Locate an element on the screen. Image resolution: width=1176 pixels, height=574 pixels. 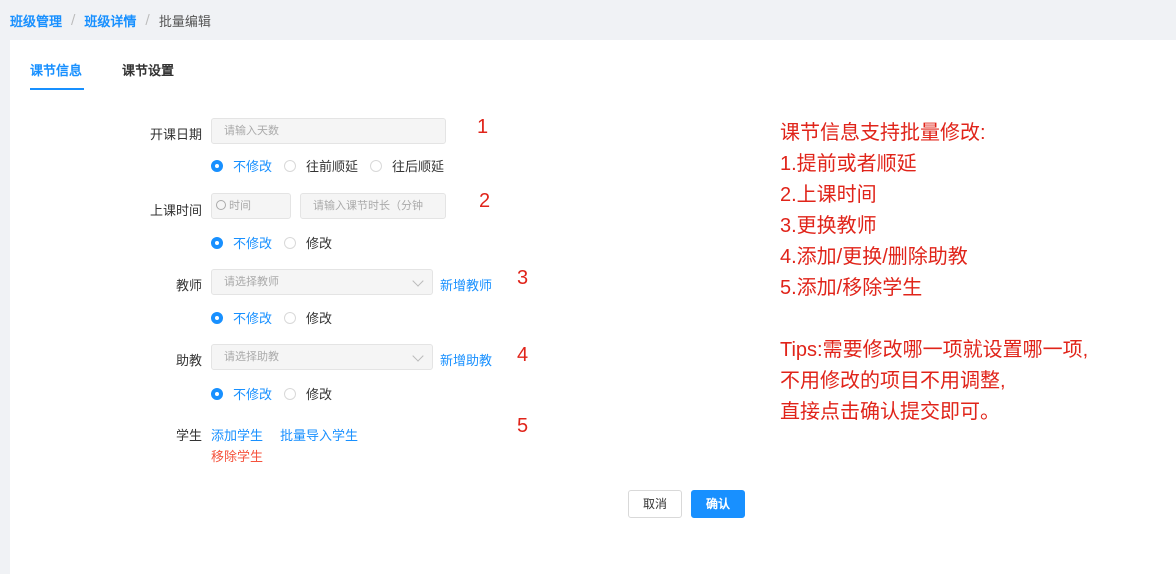
note-line: 3.更换教师 is located at coordinates (828, 226).